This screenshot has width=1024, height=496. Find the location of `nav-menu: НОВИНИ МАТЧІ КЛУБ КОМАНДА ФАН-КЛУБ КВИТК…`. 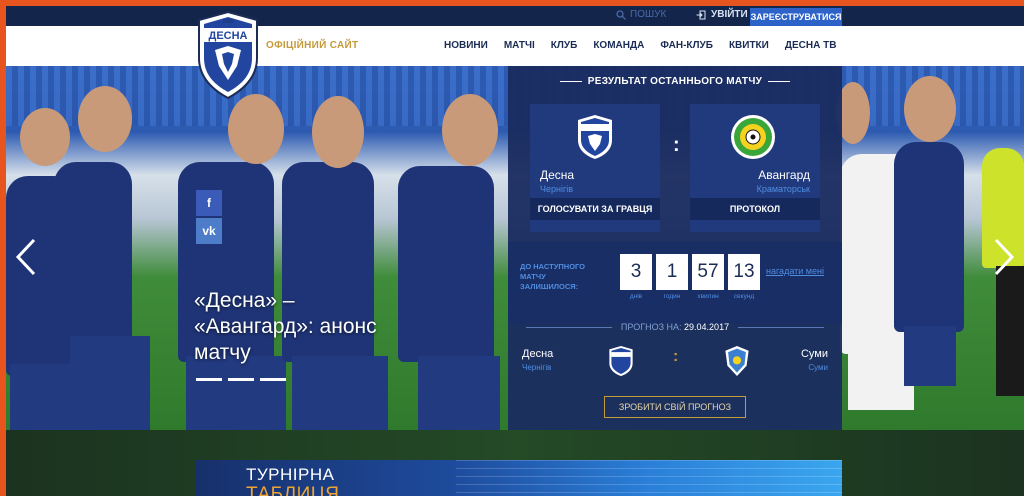

nav-menu: НОВИНИ МАТЧІ КЛУБ КОМАНДА ФАН-КЛУБ КВИТК… is located at coordinates (648, 45).